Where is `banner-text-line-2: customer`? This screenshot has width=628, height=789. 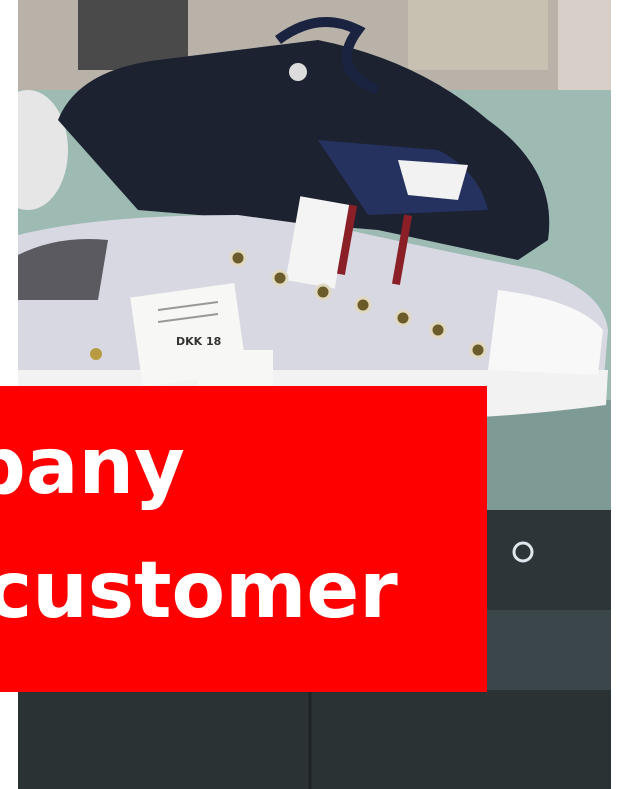 banner-text-line-2: customer is located at coordinates (199, 591).